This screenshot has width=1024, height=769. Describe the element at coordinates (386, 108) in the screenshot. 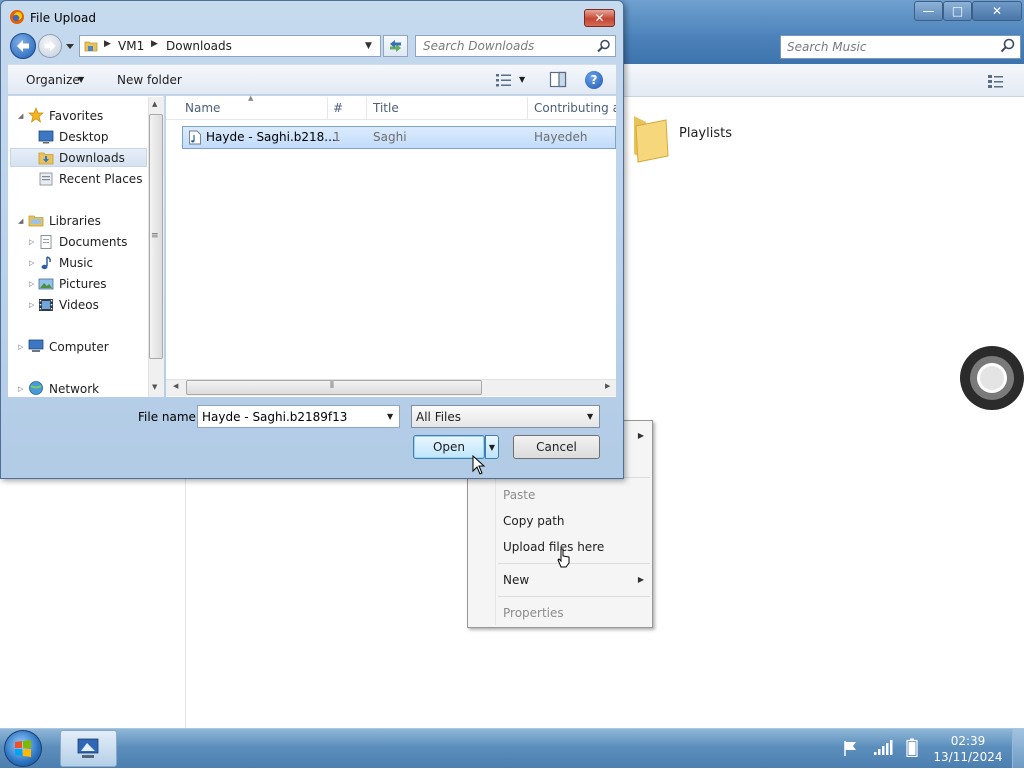

I see `column-header-title: Title` at that location.